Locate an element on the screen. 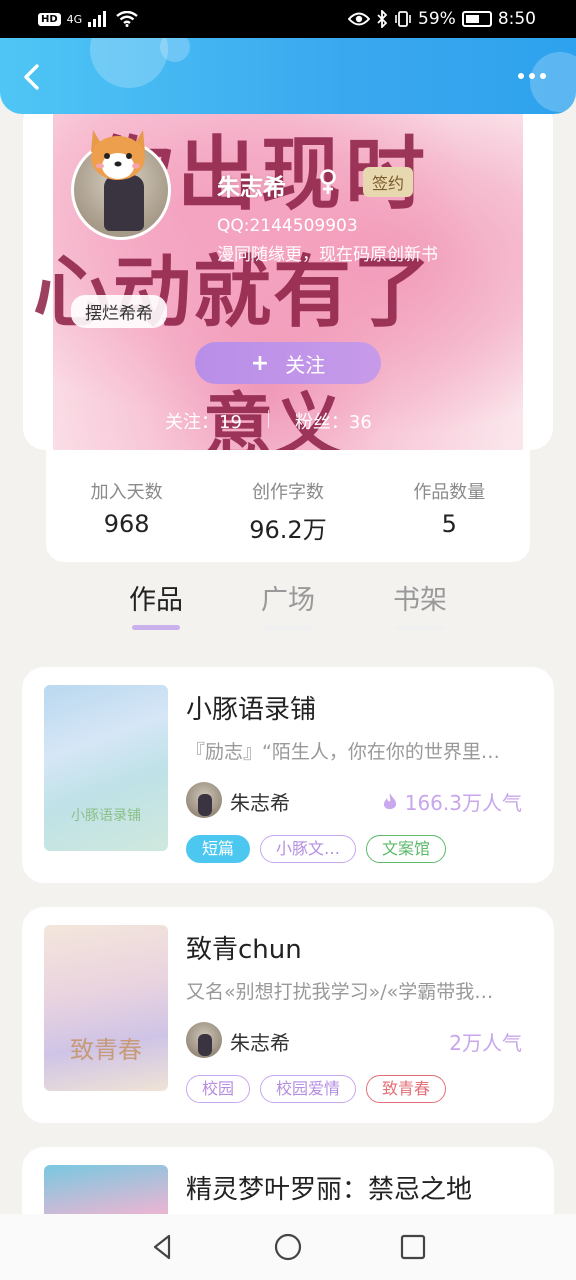  stat-value: 5 is located at coordinates (449, 524).